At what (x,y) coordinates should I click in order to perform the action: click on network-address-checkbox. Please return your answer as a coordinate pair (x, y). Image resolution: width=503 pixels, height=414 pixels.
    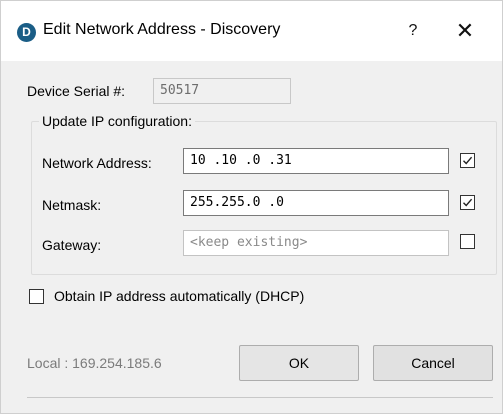
    Looking at the image, I should click on (467, 160).